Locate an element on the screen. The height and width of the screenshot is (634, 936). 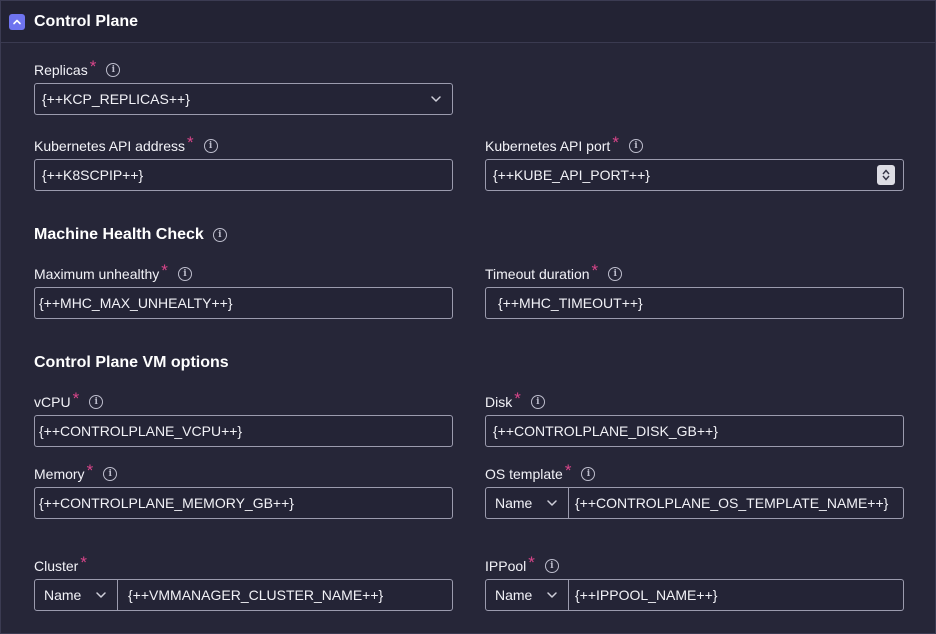
vcpu-label: vCPU * i is located at coordinates (69, 400).